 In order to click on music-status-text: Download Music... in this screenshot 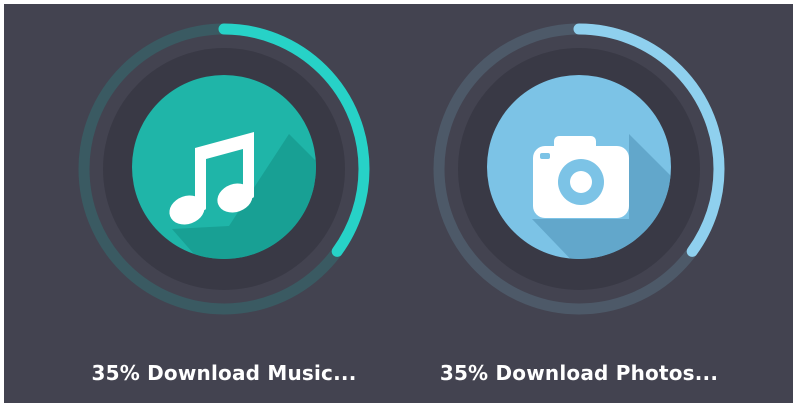, I will do `click(252, 373)`.